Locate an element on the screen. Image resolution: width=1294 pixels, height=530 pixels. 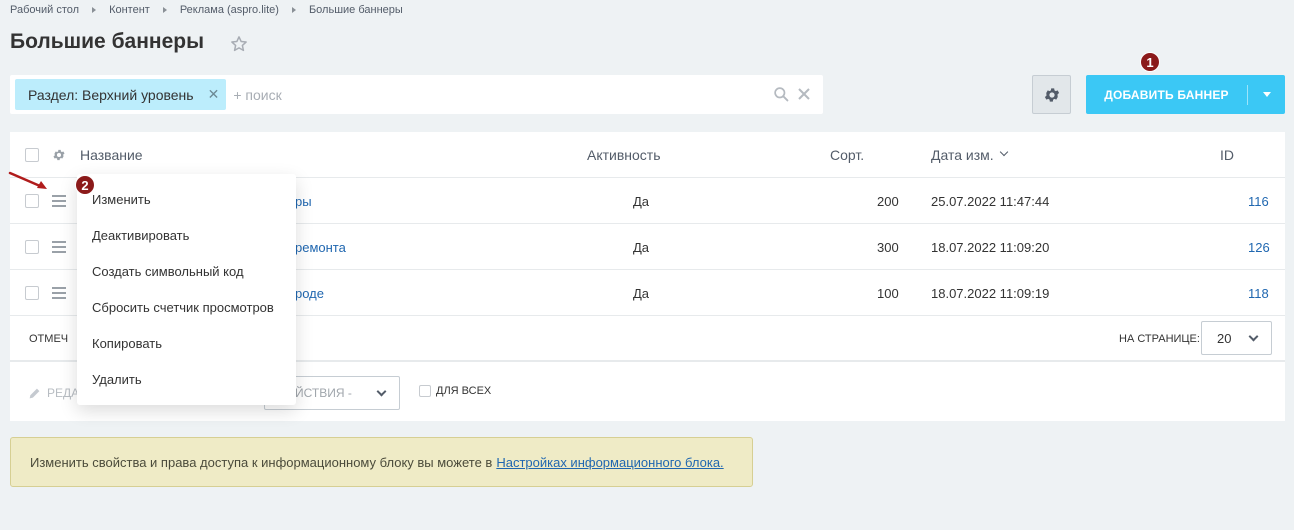
for-all-label: ДЛЯ ВСЕХ is located at coordinates (464, 391).